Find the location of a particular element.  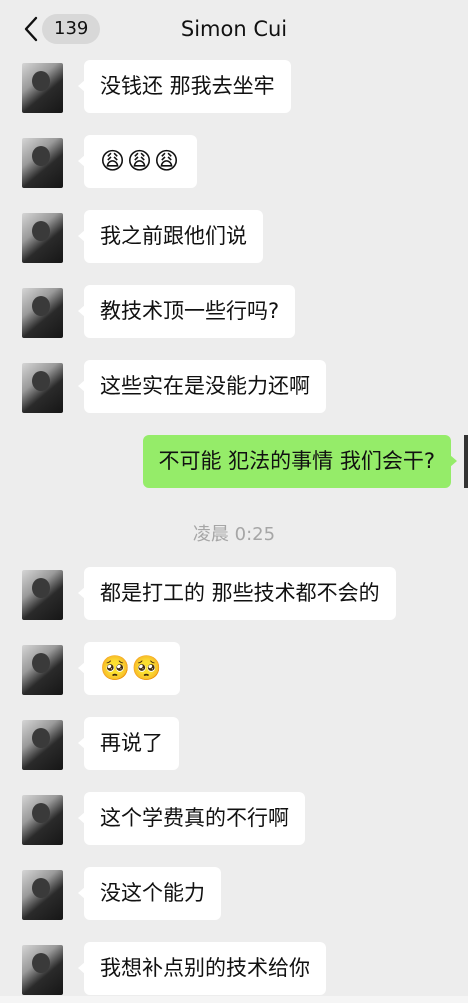

message-row: 我想补点别的技术给你 is located at coordinates (234, 970).